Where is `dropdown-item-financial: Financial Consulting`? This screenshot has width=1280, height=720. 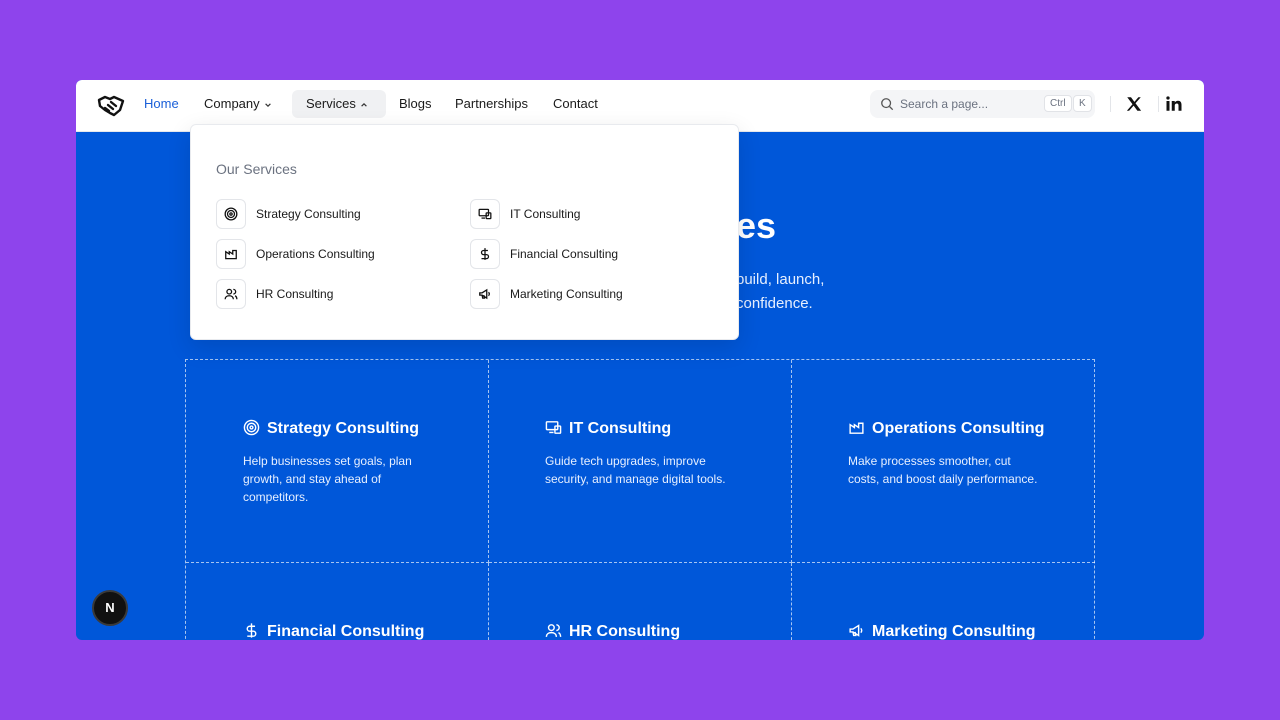
dropdown-item-financial: Financial Consulting is located at coordinates (590, 254).